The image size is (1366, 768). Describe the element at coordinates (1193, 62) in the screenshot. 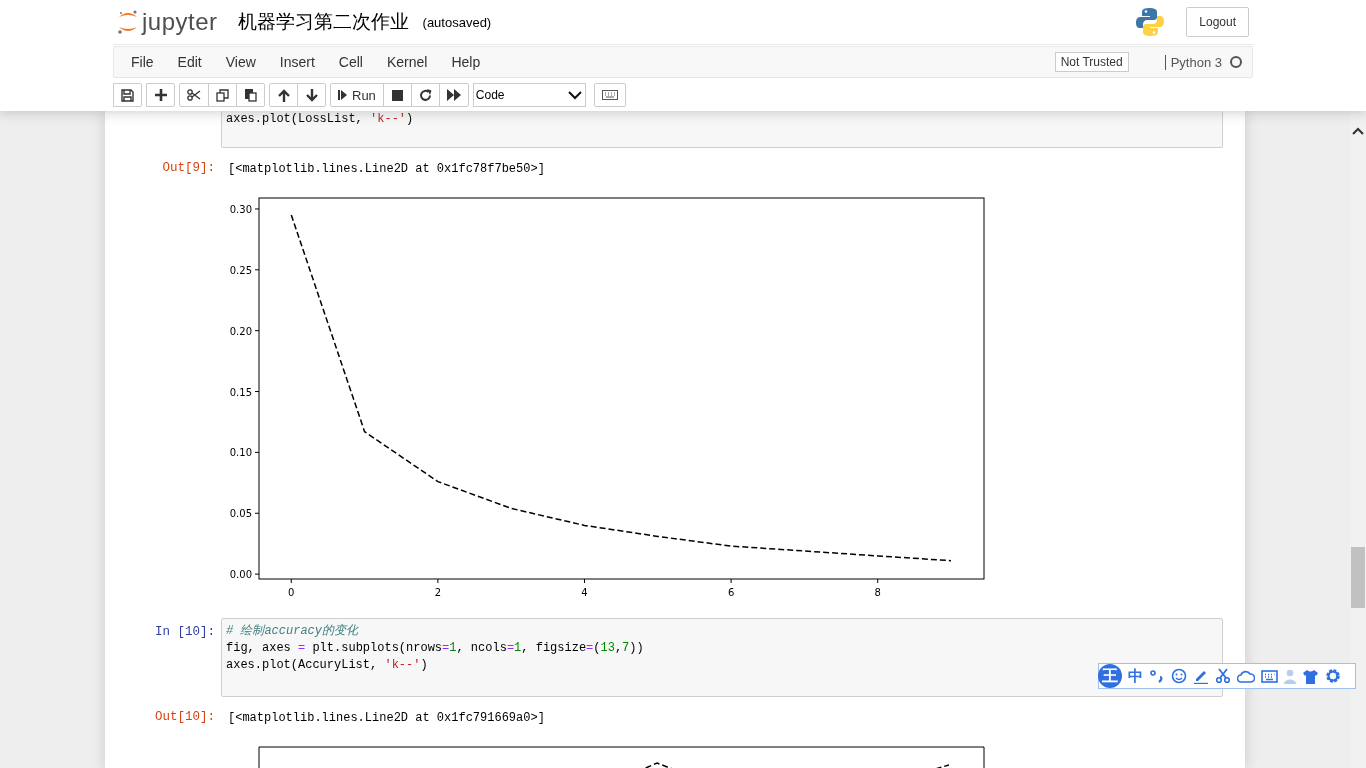

I see `kernel-name: Python 3` at that location.